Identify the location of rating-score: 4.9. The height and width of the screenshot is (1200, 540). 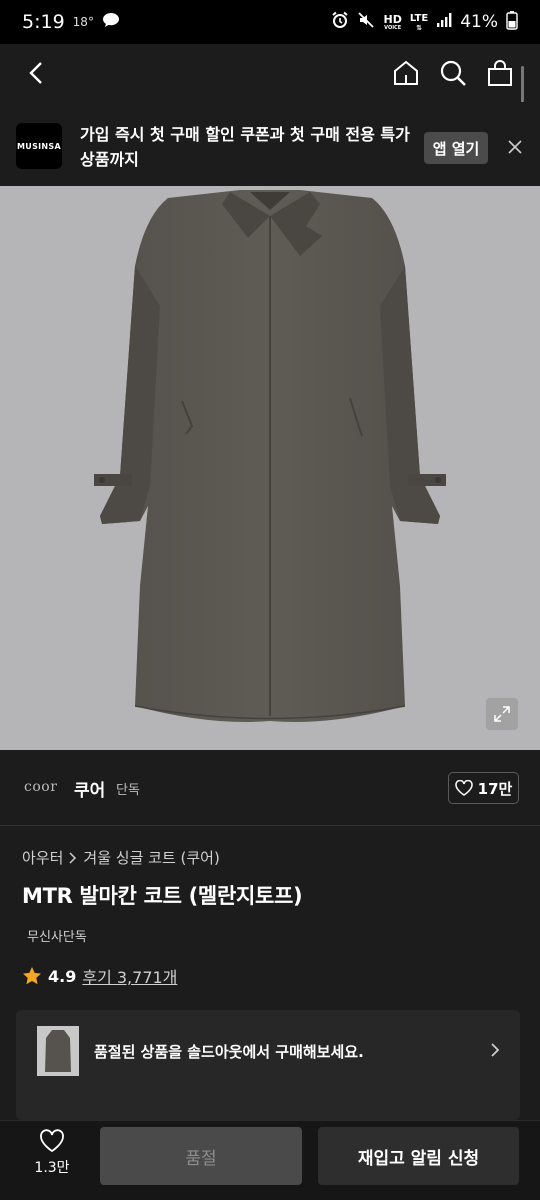
(62, 976).